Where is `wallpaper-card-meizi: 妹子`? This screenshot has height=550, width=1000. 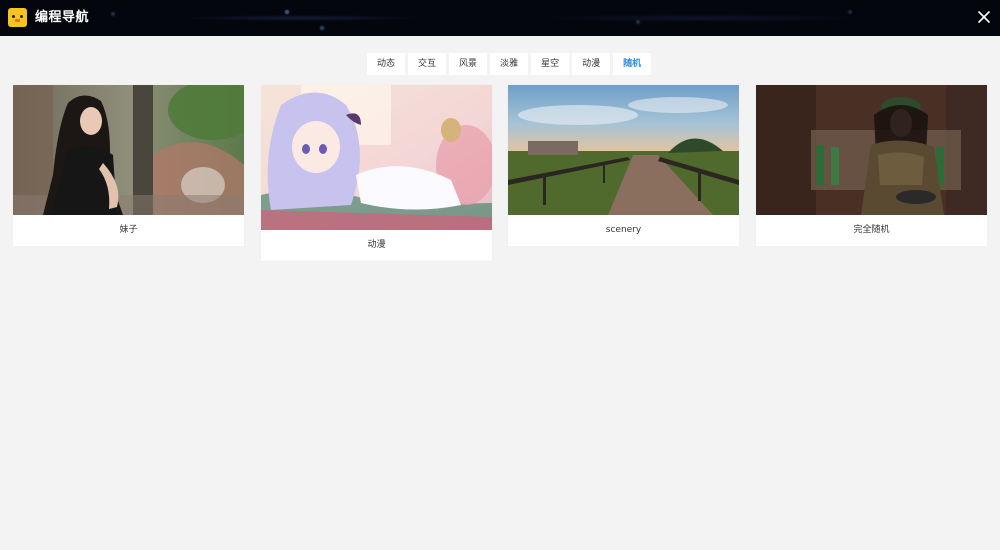
wallpaper-card-meizi: 妹子 is located at coordinates (128, 165).